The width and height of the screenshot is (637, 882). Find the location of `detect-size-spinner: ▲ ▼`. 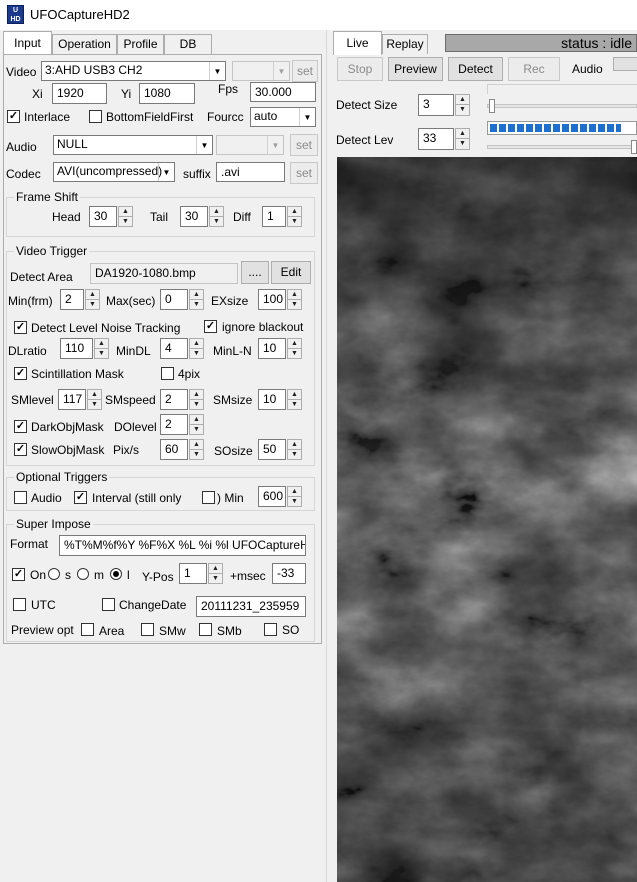

detect-size-spinner: ▲ ▼ is located at coordinates (462, 105).